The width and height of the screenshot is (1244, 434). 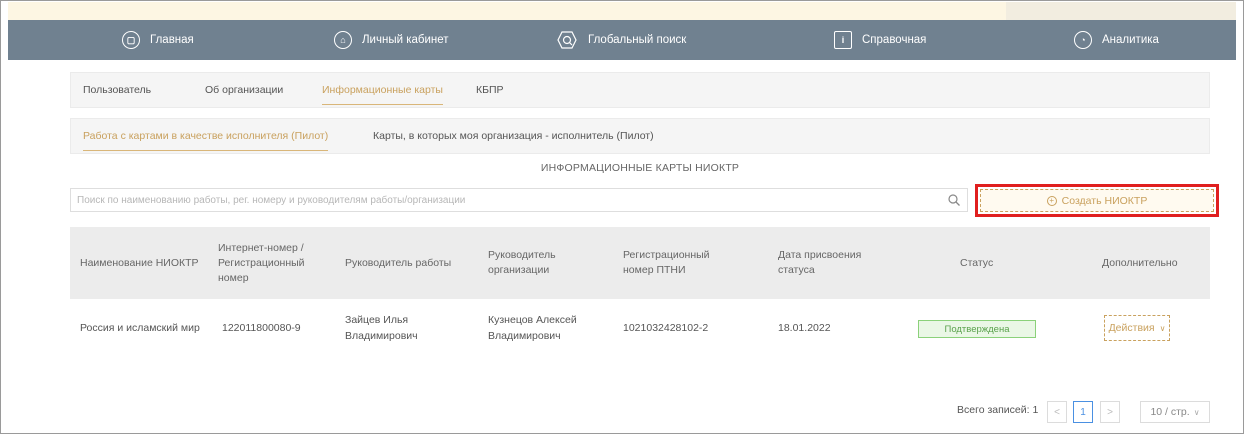 I want to click on home-icon: ▢, so click(x=131, y=40).